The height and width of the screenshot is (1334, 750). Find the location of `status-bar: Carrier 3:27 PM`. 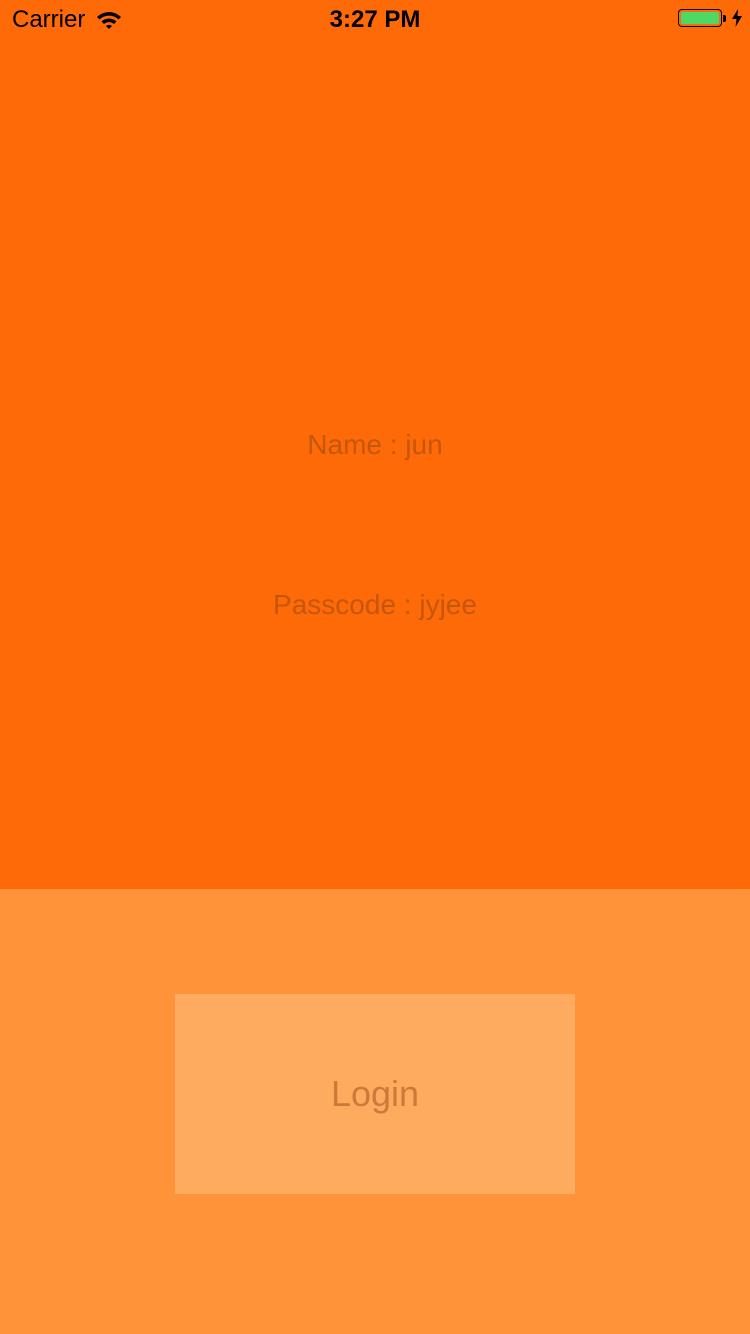

status-bar: Carrier 3:27 PM is located at coordinates (375, 20).